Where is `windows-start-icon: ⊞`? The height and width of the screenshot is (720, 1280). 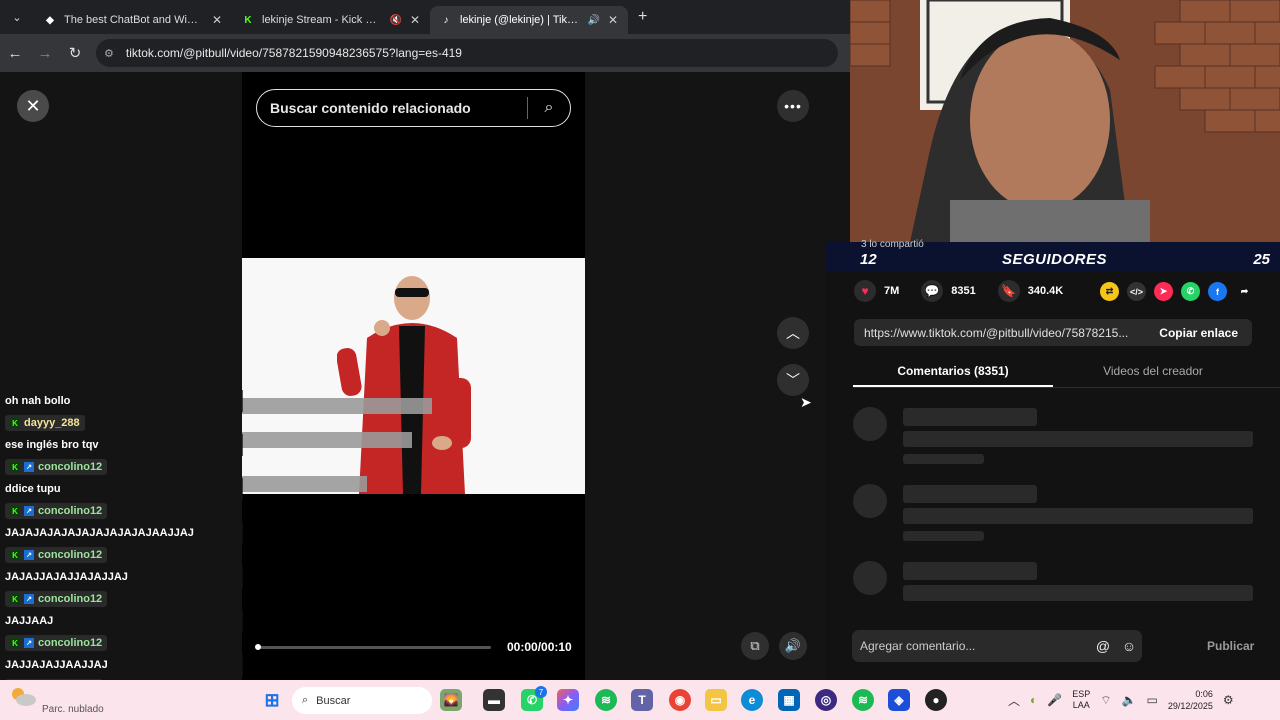
windows-start-icon: ⊞ is located at coordinates (272, 700).